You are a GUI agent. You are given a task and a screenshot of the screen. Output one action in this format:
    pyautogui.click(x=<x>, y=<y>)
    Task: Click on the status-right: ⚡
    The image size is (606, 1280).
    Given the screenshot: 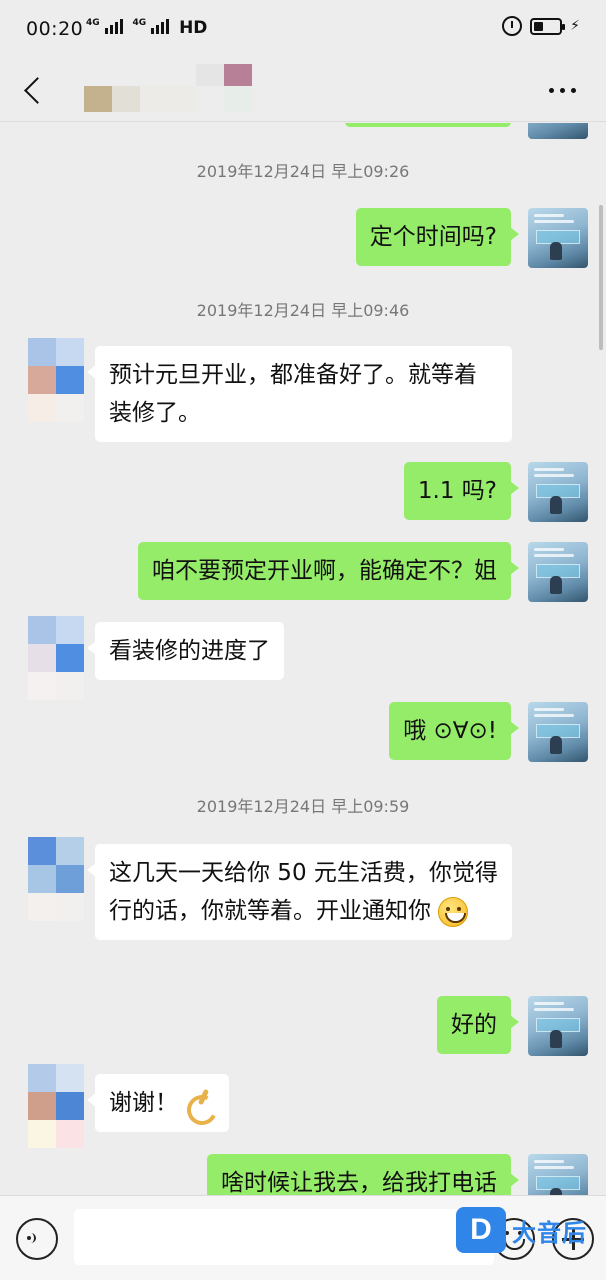 What is the action you would take?
    pyautogui.click(x=541, y=26)
    